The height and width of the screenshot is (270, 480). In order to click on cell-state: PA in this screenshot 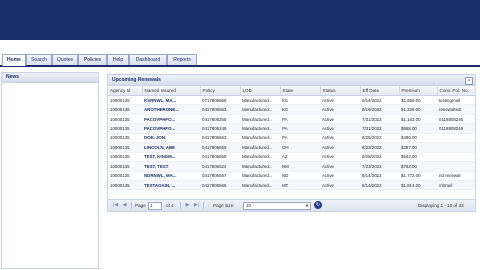, I will do `click(300, 128)`.